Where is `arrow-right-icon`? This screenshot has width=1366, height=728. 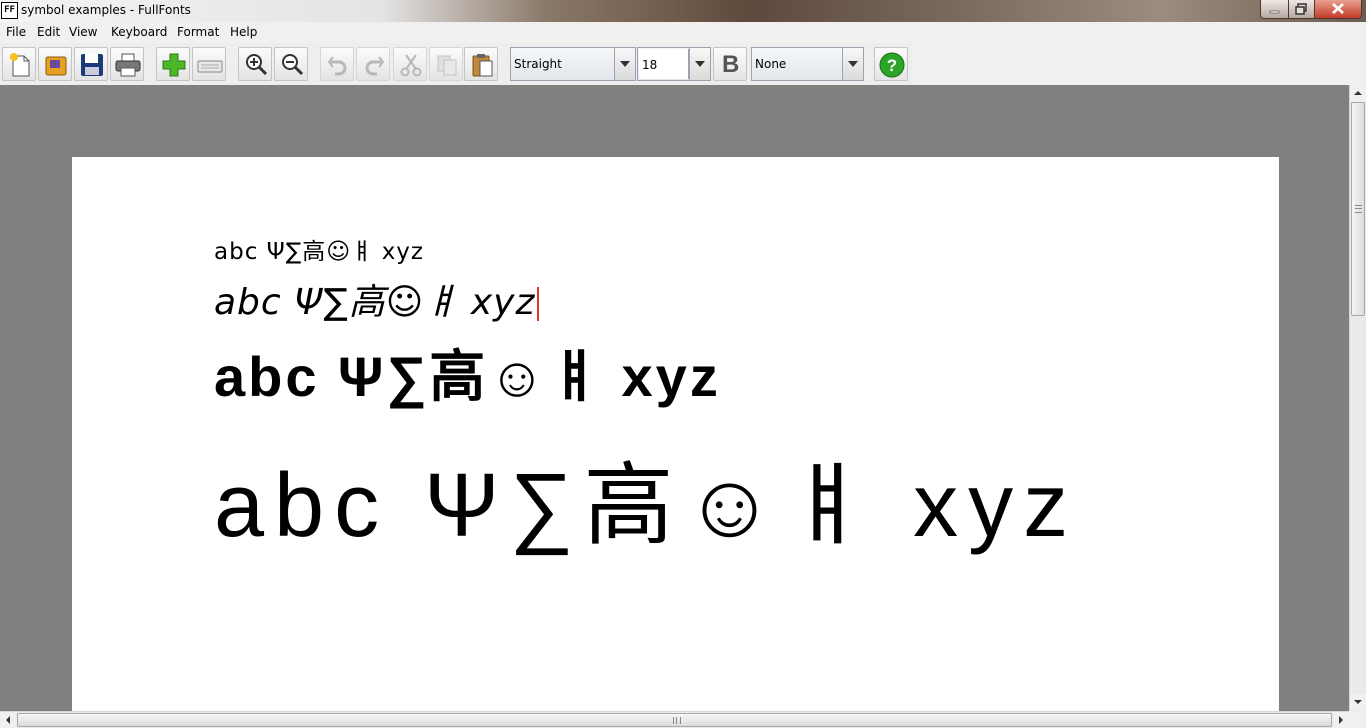
arrow-right-icon is located at coordinates (1341, 720).